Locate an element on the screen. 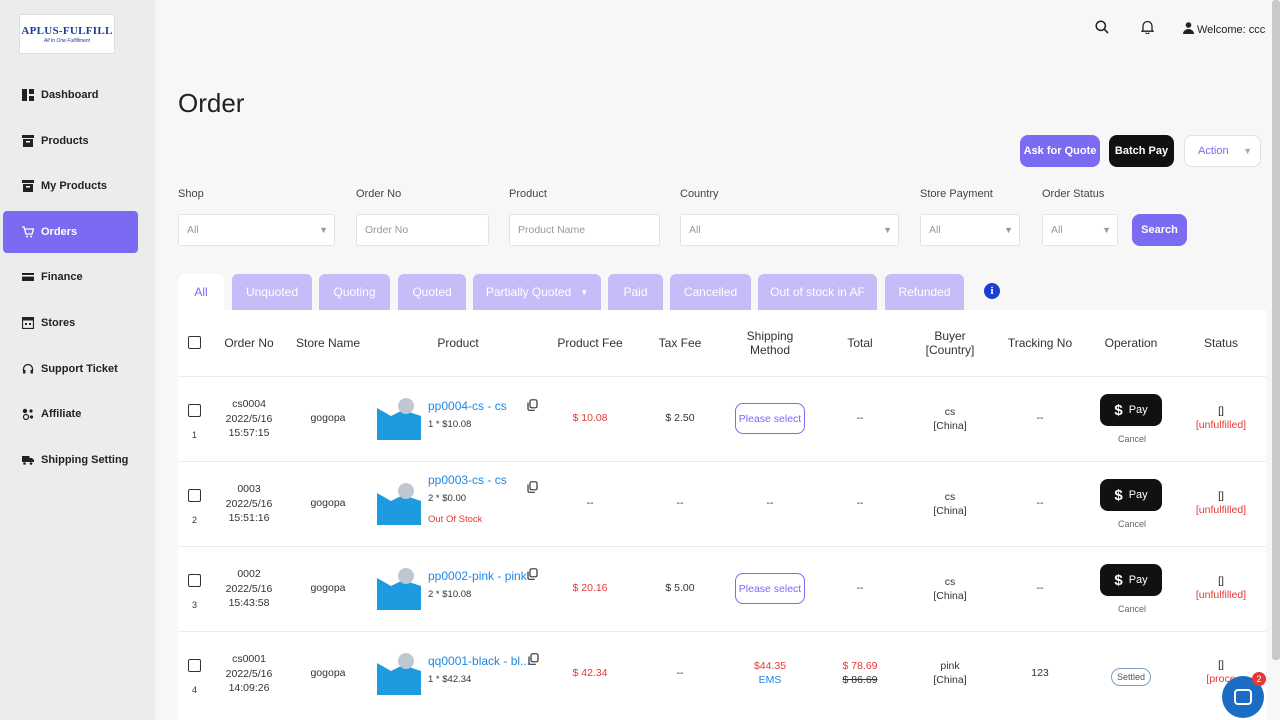 This screenshot has width=1280, height=720. tab-refunded: Refunded is located at coordinates (924, 292).